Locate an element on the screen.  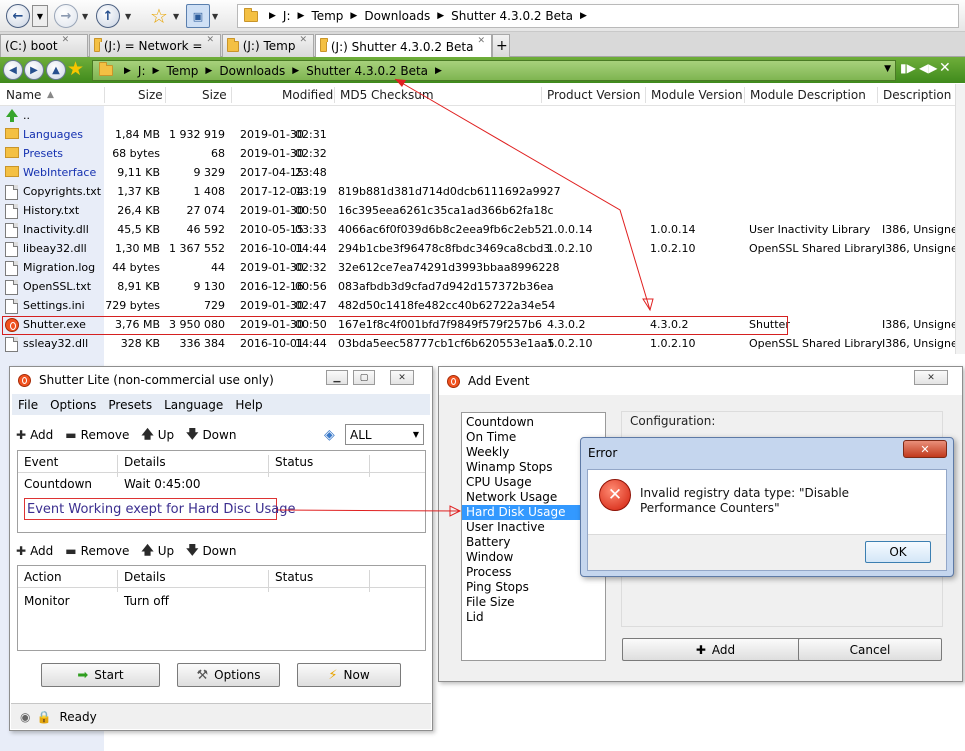
event-name-cell: Countdown is located at coordinates (58, 484).